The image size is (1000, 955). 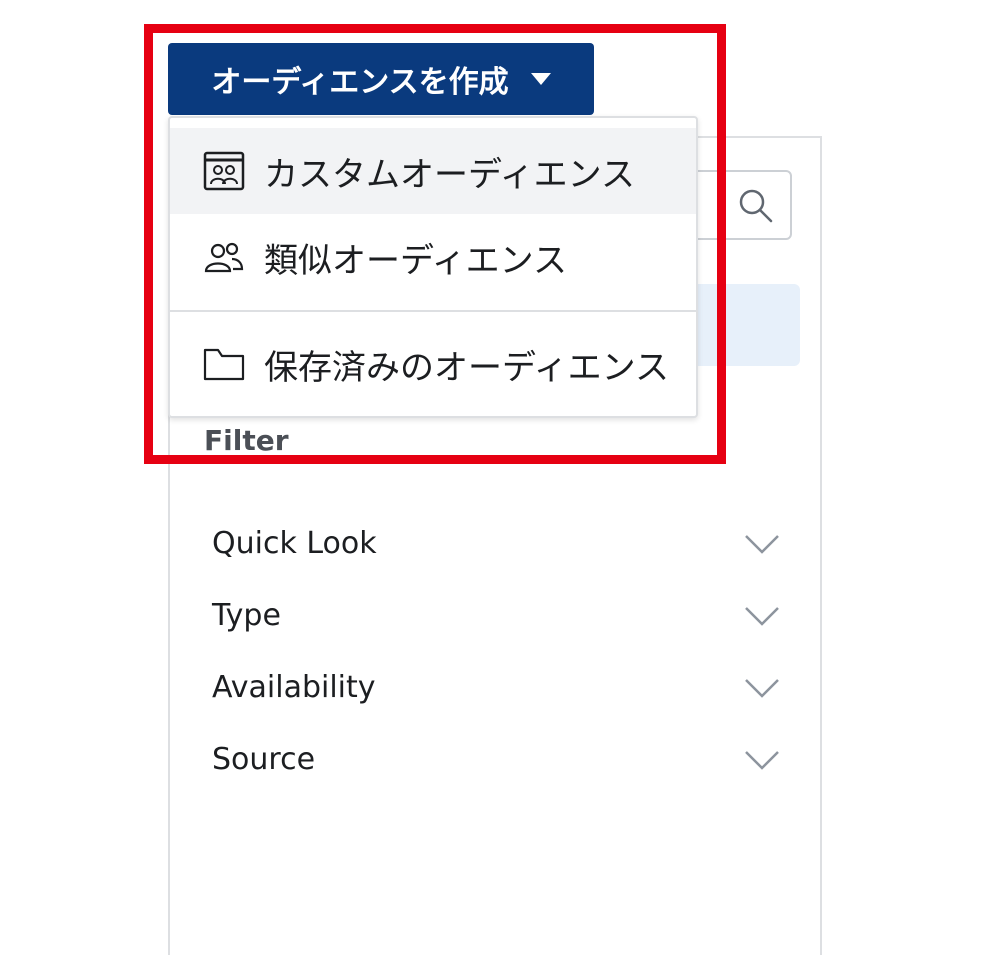 I want to click on menu-divider, so click(x=433, y=311).